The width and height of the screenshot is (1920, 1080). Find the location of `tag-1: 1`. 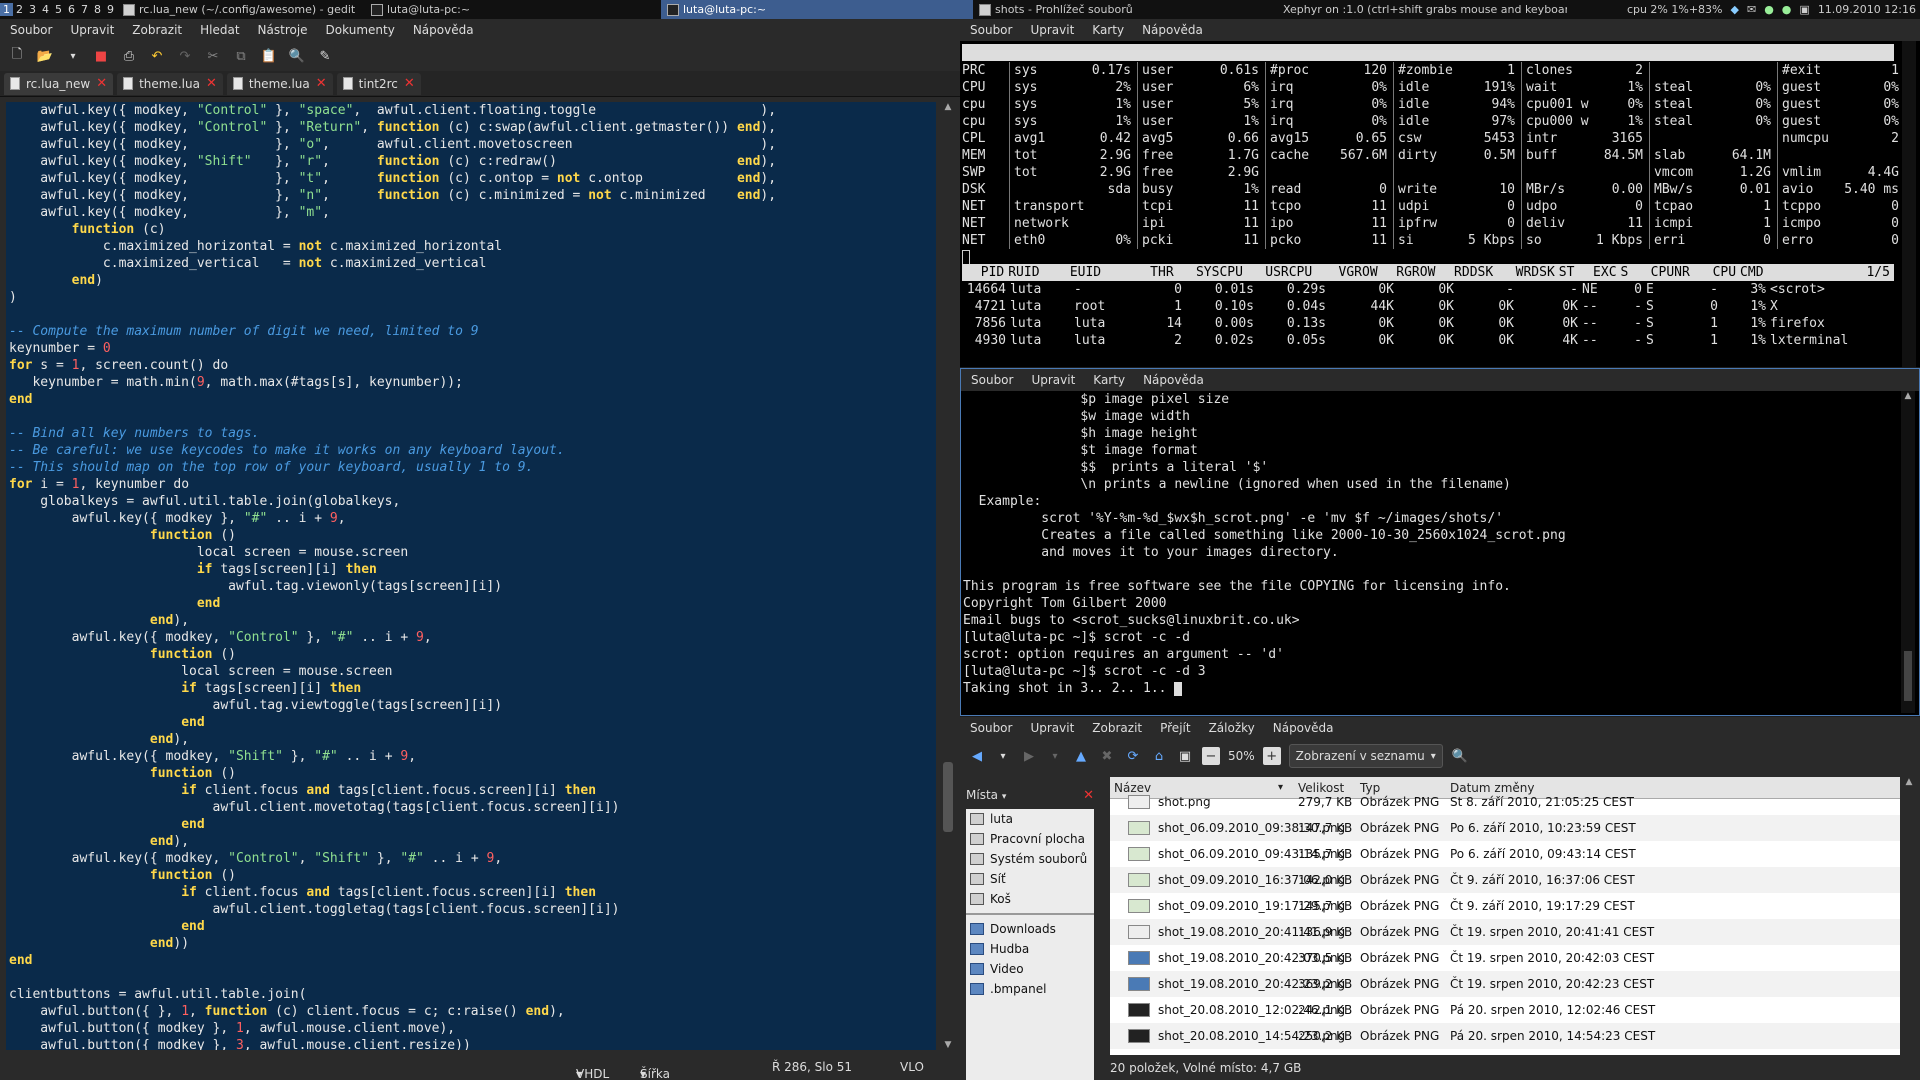

tag-1: 1 is located at coordinates (6, 9).